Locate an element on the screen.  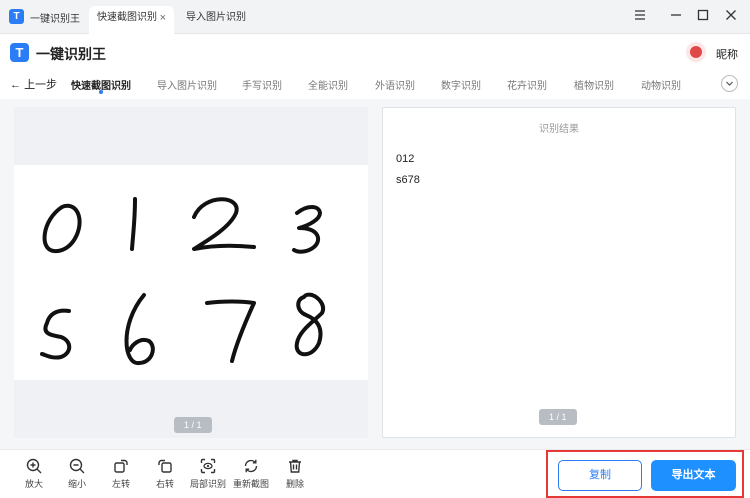
trash-icon is located at coordinates (295, 466).